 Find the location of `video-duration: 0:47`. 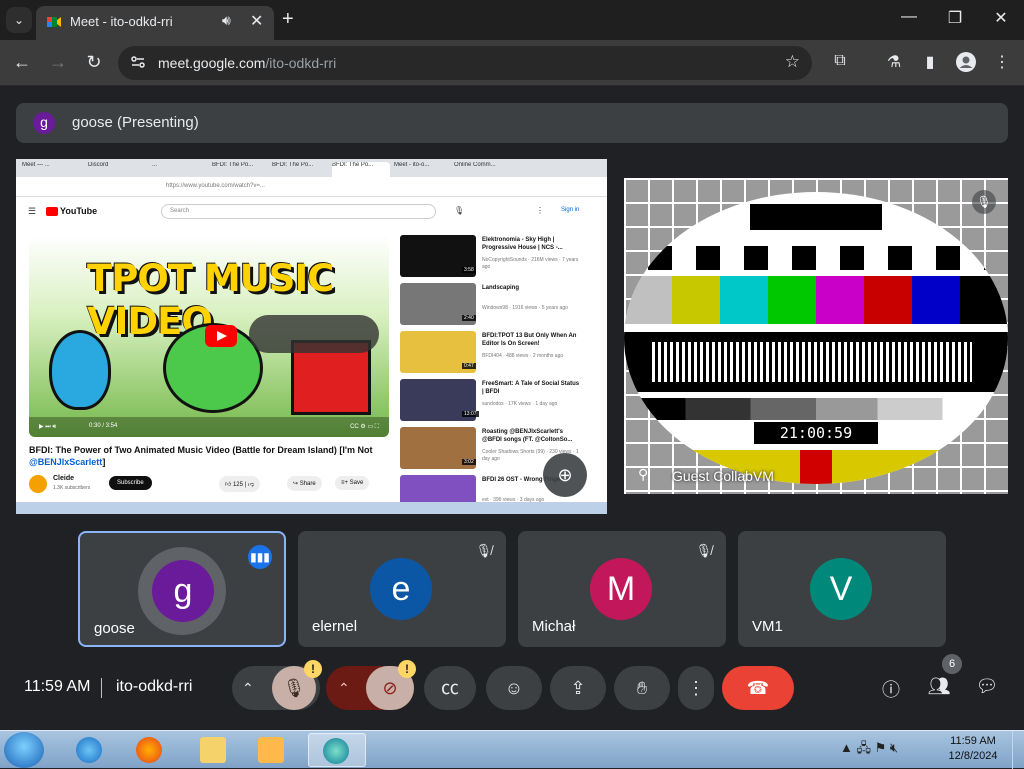

video-duration: 0:47 is located at coordinates (469, 366).